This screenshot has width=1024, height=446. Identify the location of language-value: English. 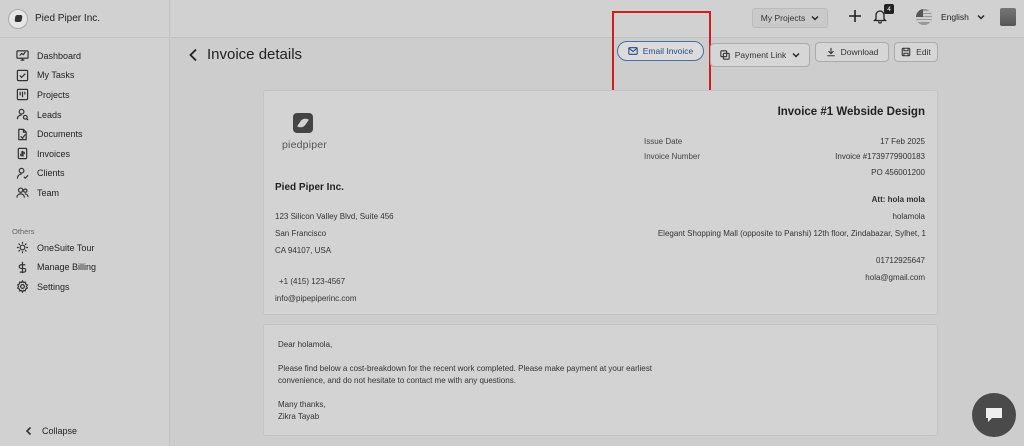
(955, 17).